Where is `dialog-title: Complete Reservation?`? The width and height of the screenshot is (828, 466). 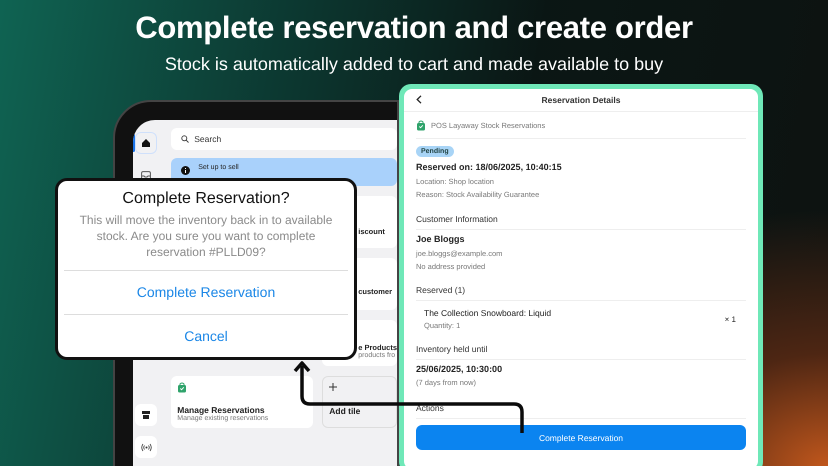
dialog-title: Complete Reservation? is located at coordinates (206, 199).